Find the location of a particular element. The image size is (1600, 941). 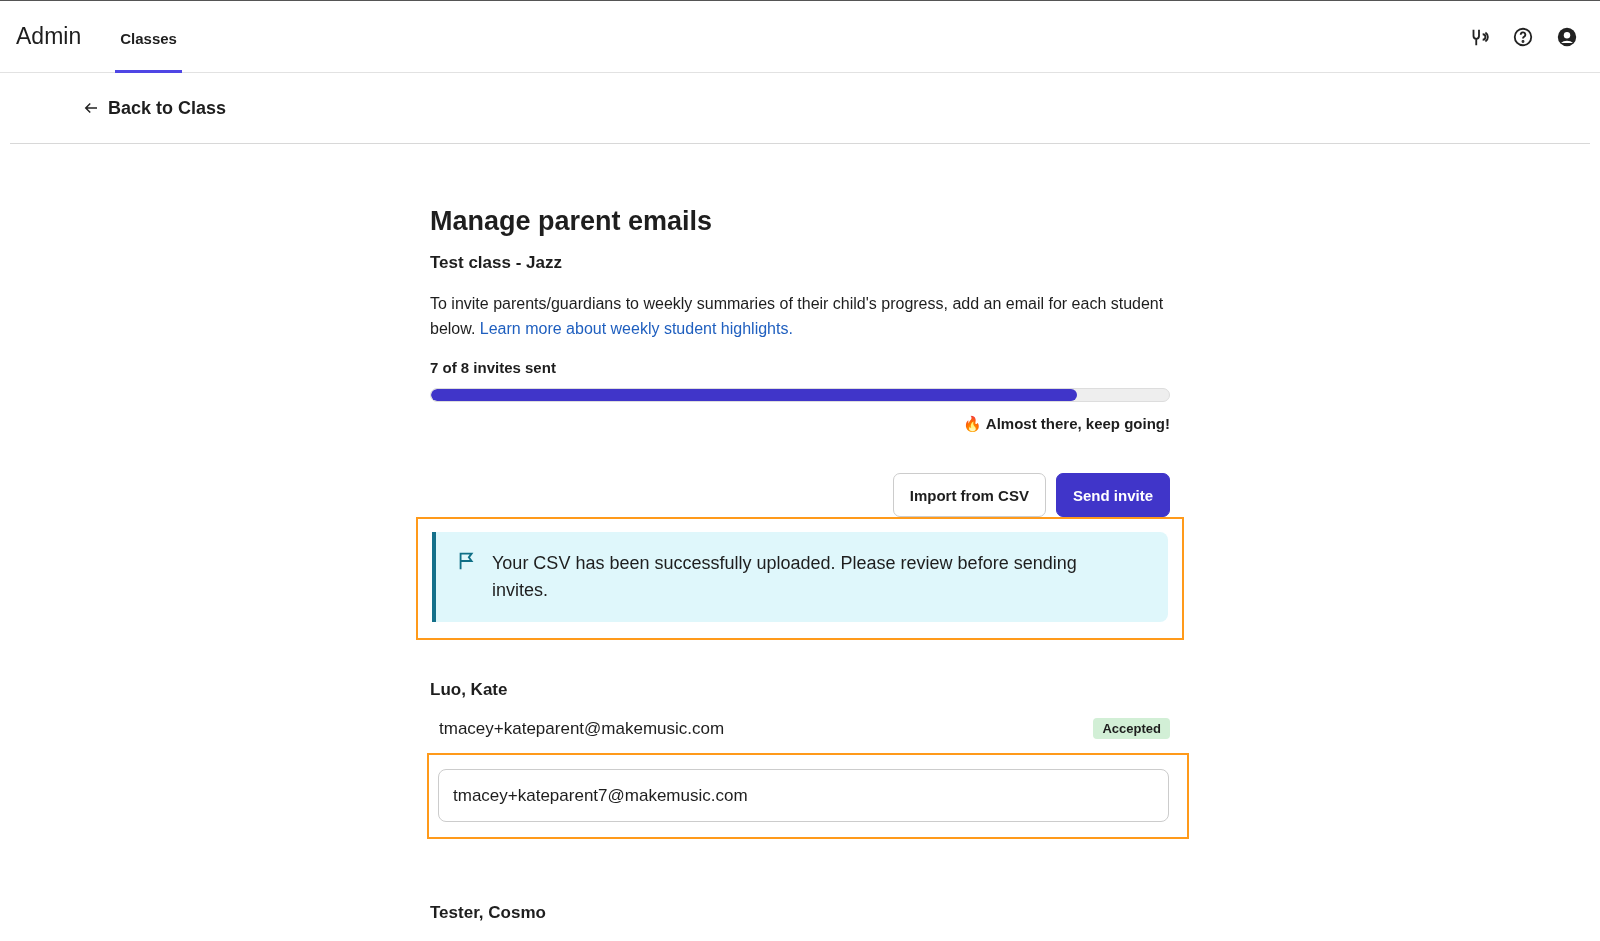

import-button: Import from CSV is located at coordinates (969, 495).